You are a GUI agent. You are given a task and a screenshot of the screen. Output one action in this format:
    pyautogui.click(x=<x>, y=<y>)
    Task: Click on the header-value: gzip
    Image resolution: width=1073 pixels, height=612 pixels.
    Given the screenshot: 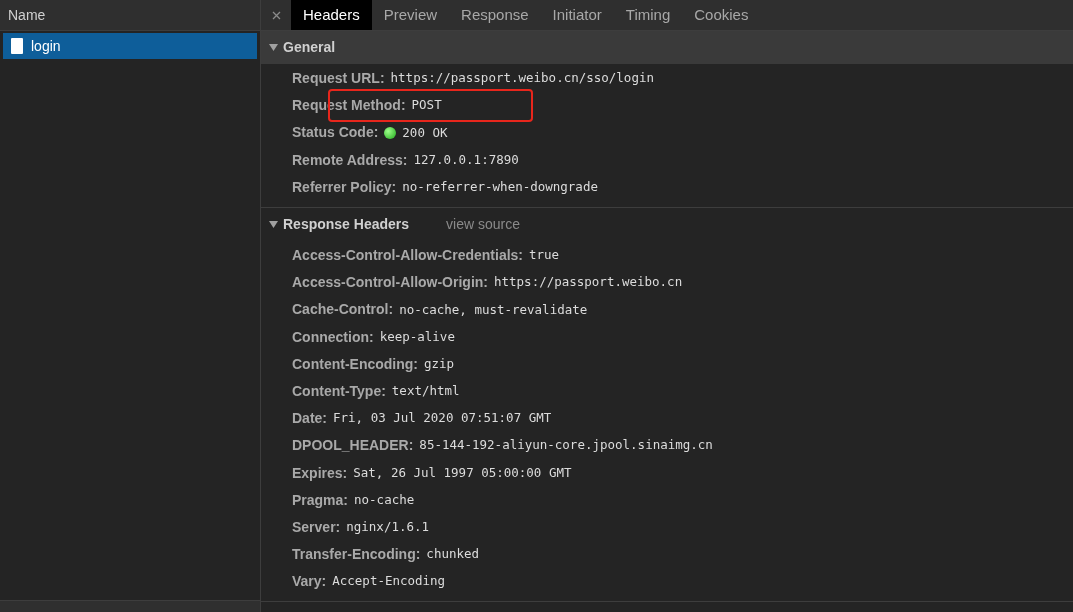 What is the action you would take?
    pyautogui.click(x=439, y=363)
    